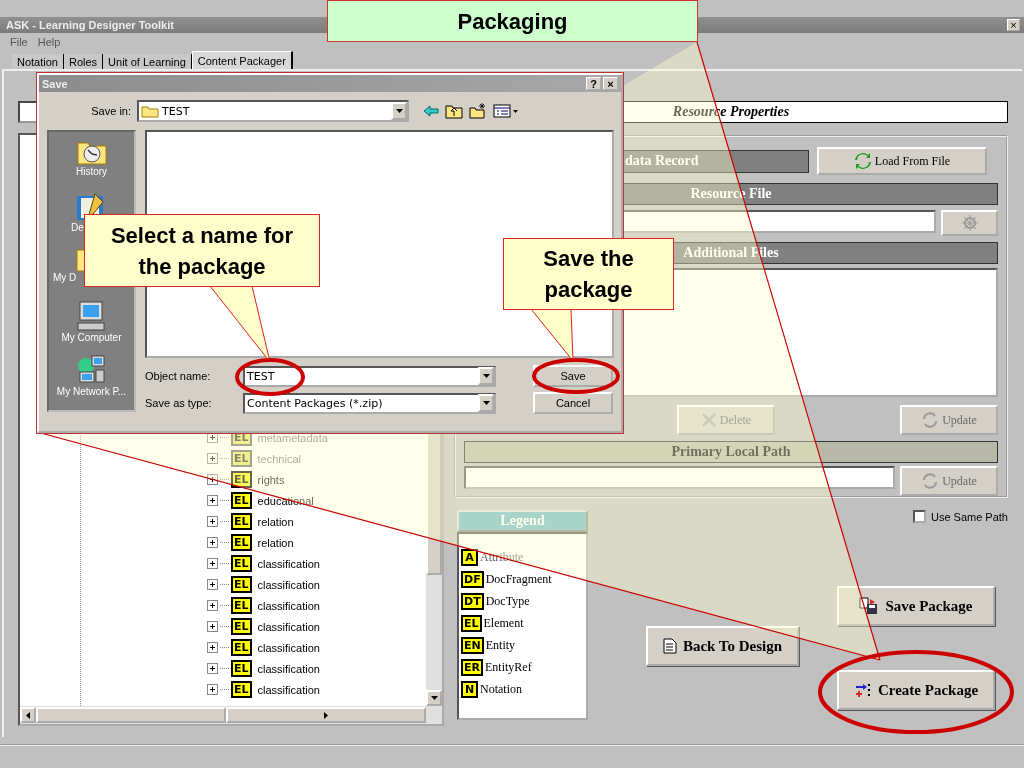  What do you see at coordinates (919, 516) in the screenshot?
I see `checkbox` at bounding box center [919, 516].